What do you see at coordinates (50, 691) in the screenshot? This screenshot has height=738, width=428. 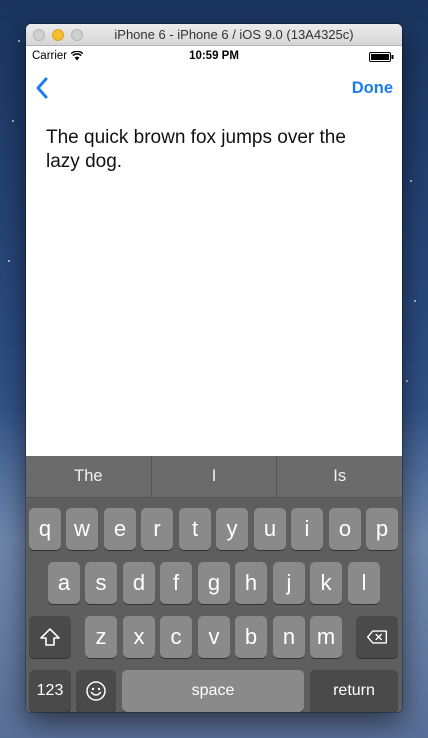 I see `numbers-key: 123` at bounding box center [50, 691].